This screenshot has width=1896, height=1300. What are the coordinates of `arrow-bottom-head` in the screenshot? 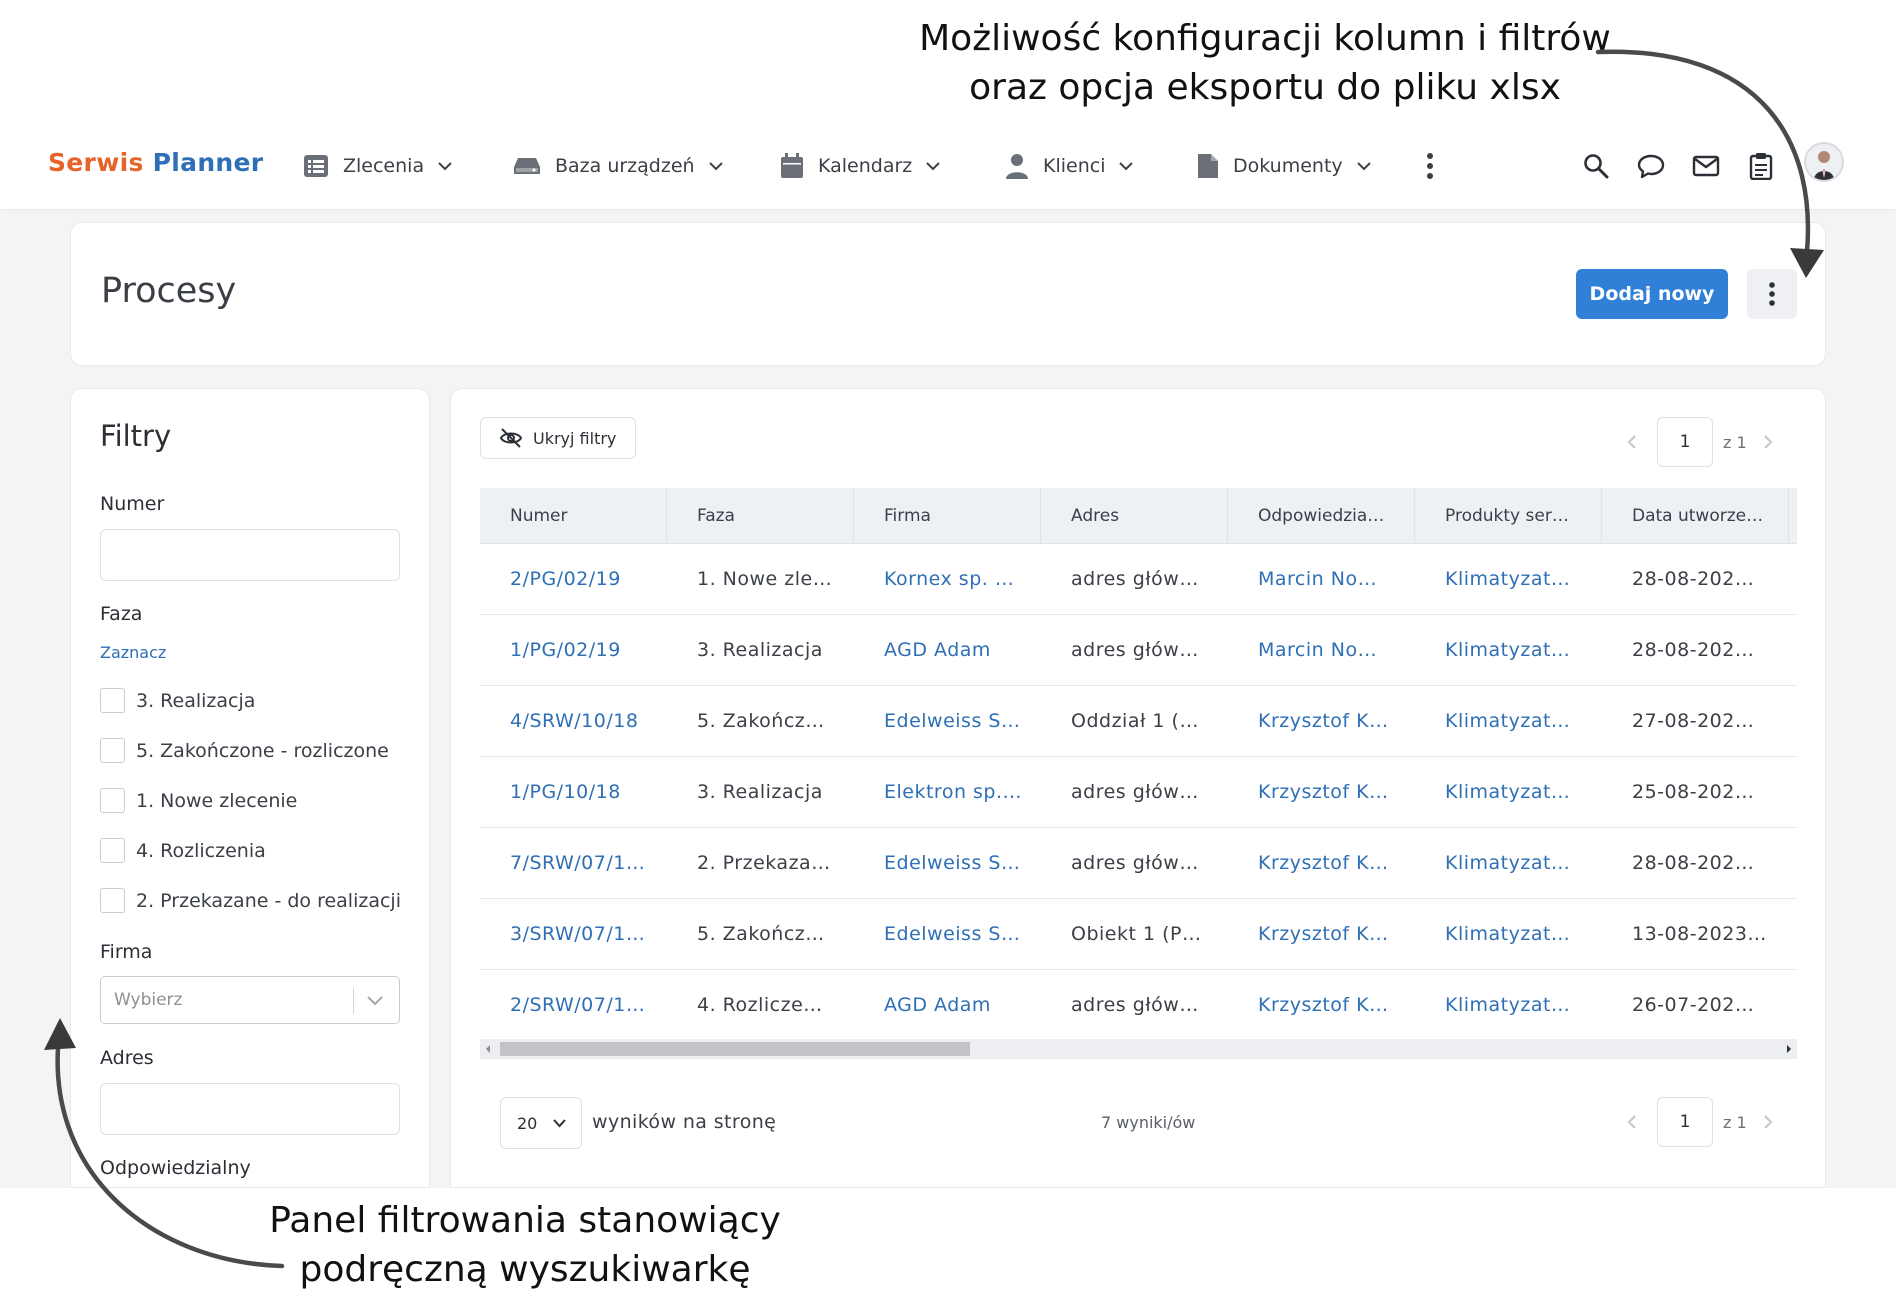 It's located at (60, 1034).